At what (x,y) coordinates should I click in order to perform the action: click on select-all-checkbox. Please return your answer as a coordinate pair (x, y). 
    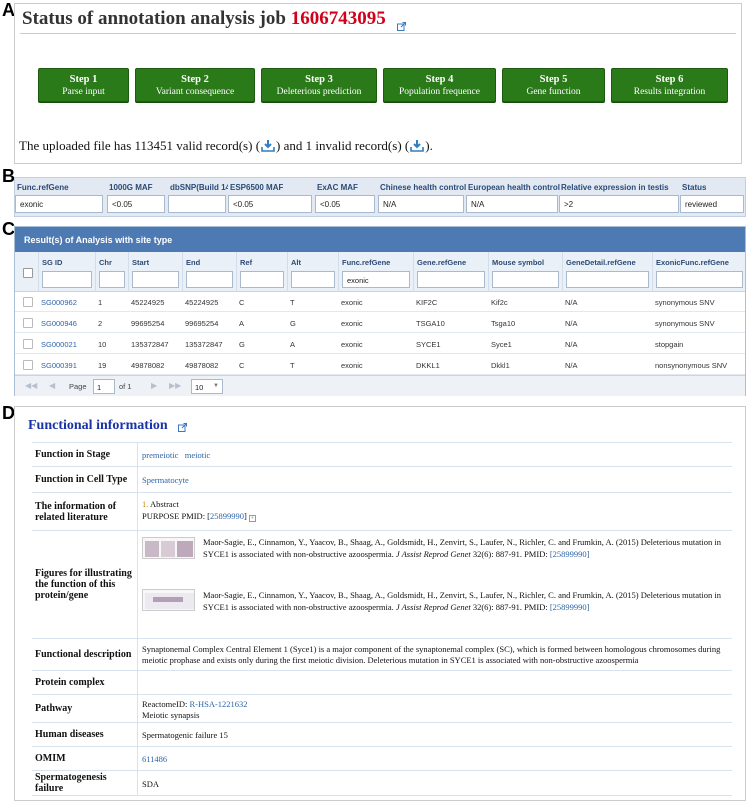
    Looking at the image, I should click on (28, 273).